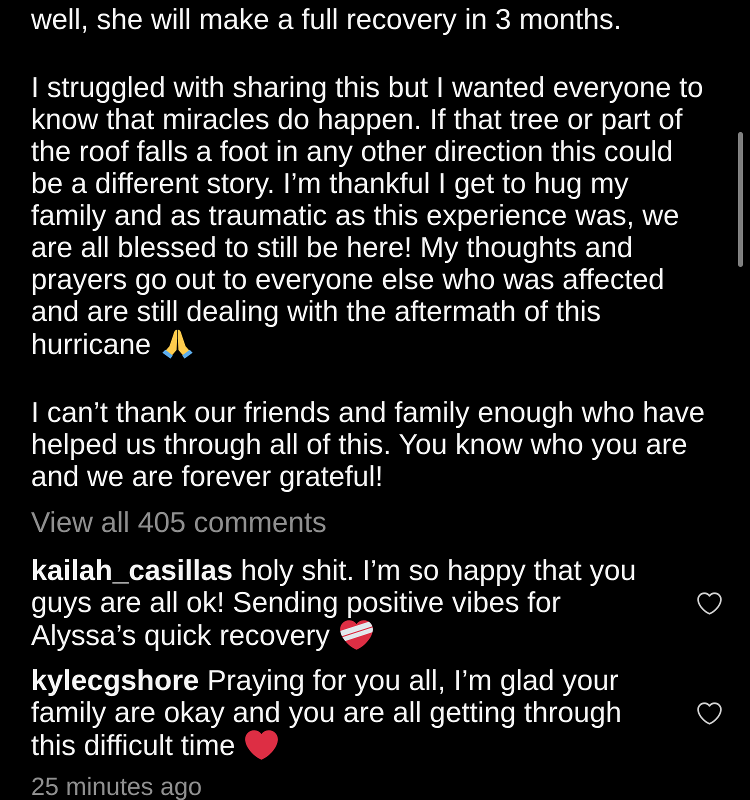 This screenshot has width=750, height=800. What do you see at coordinates (177, 344) in the screenshot?
I see `praying-hands-icon` at bounding box center [177, 344].